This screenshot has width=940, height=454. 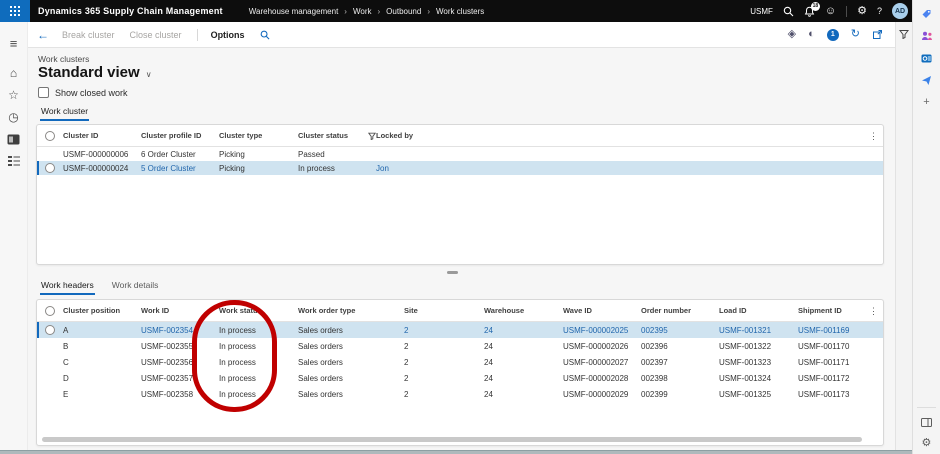 What do you see at coordinates (862, 11) in the screenshot?
I see `settings-gear-icon: ⚙` at bounding box center [862, 11].